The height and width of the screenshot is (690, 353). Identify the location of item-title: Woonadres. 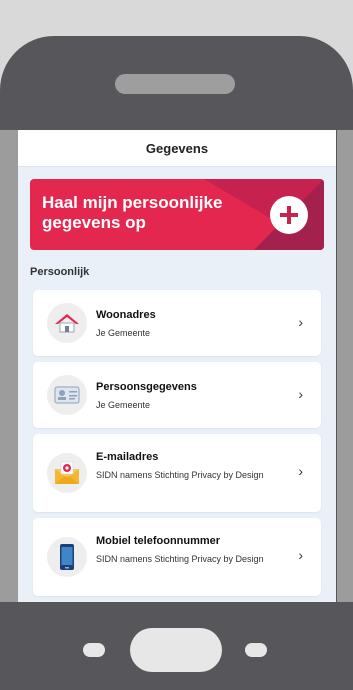
(126, 315).